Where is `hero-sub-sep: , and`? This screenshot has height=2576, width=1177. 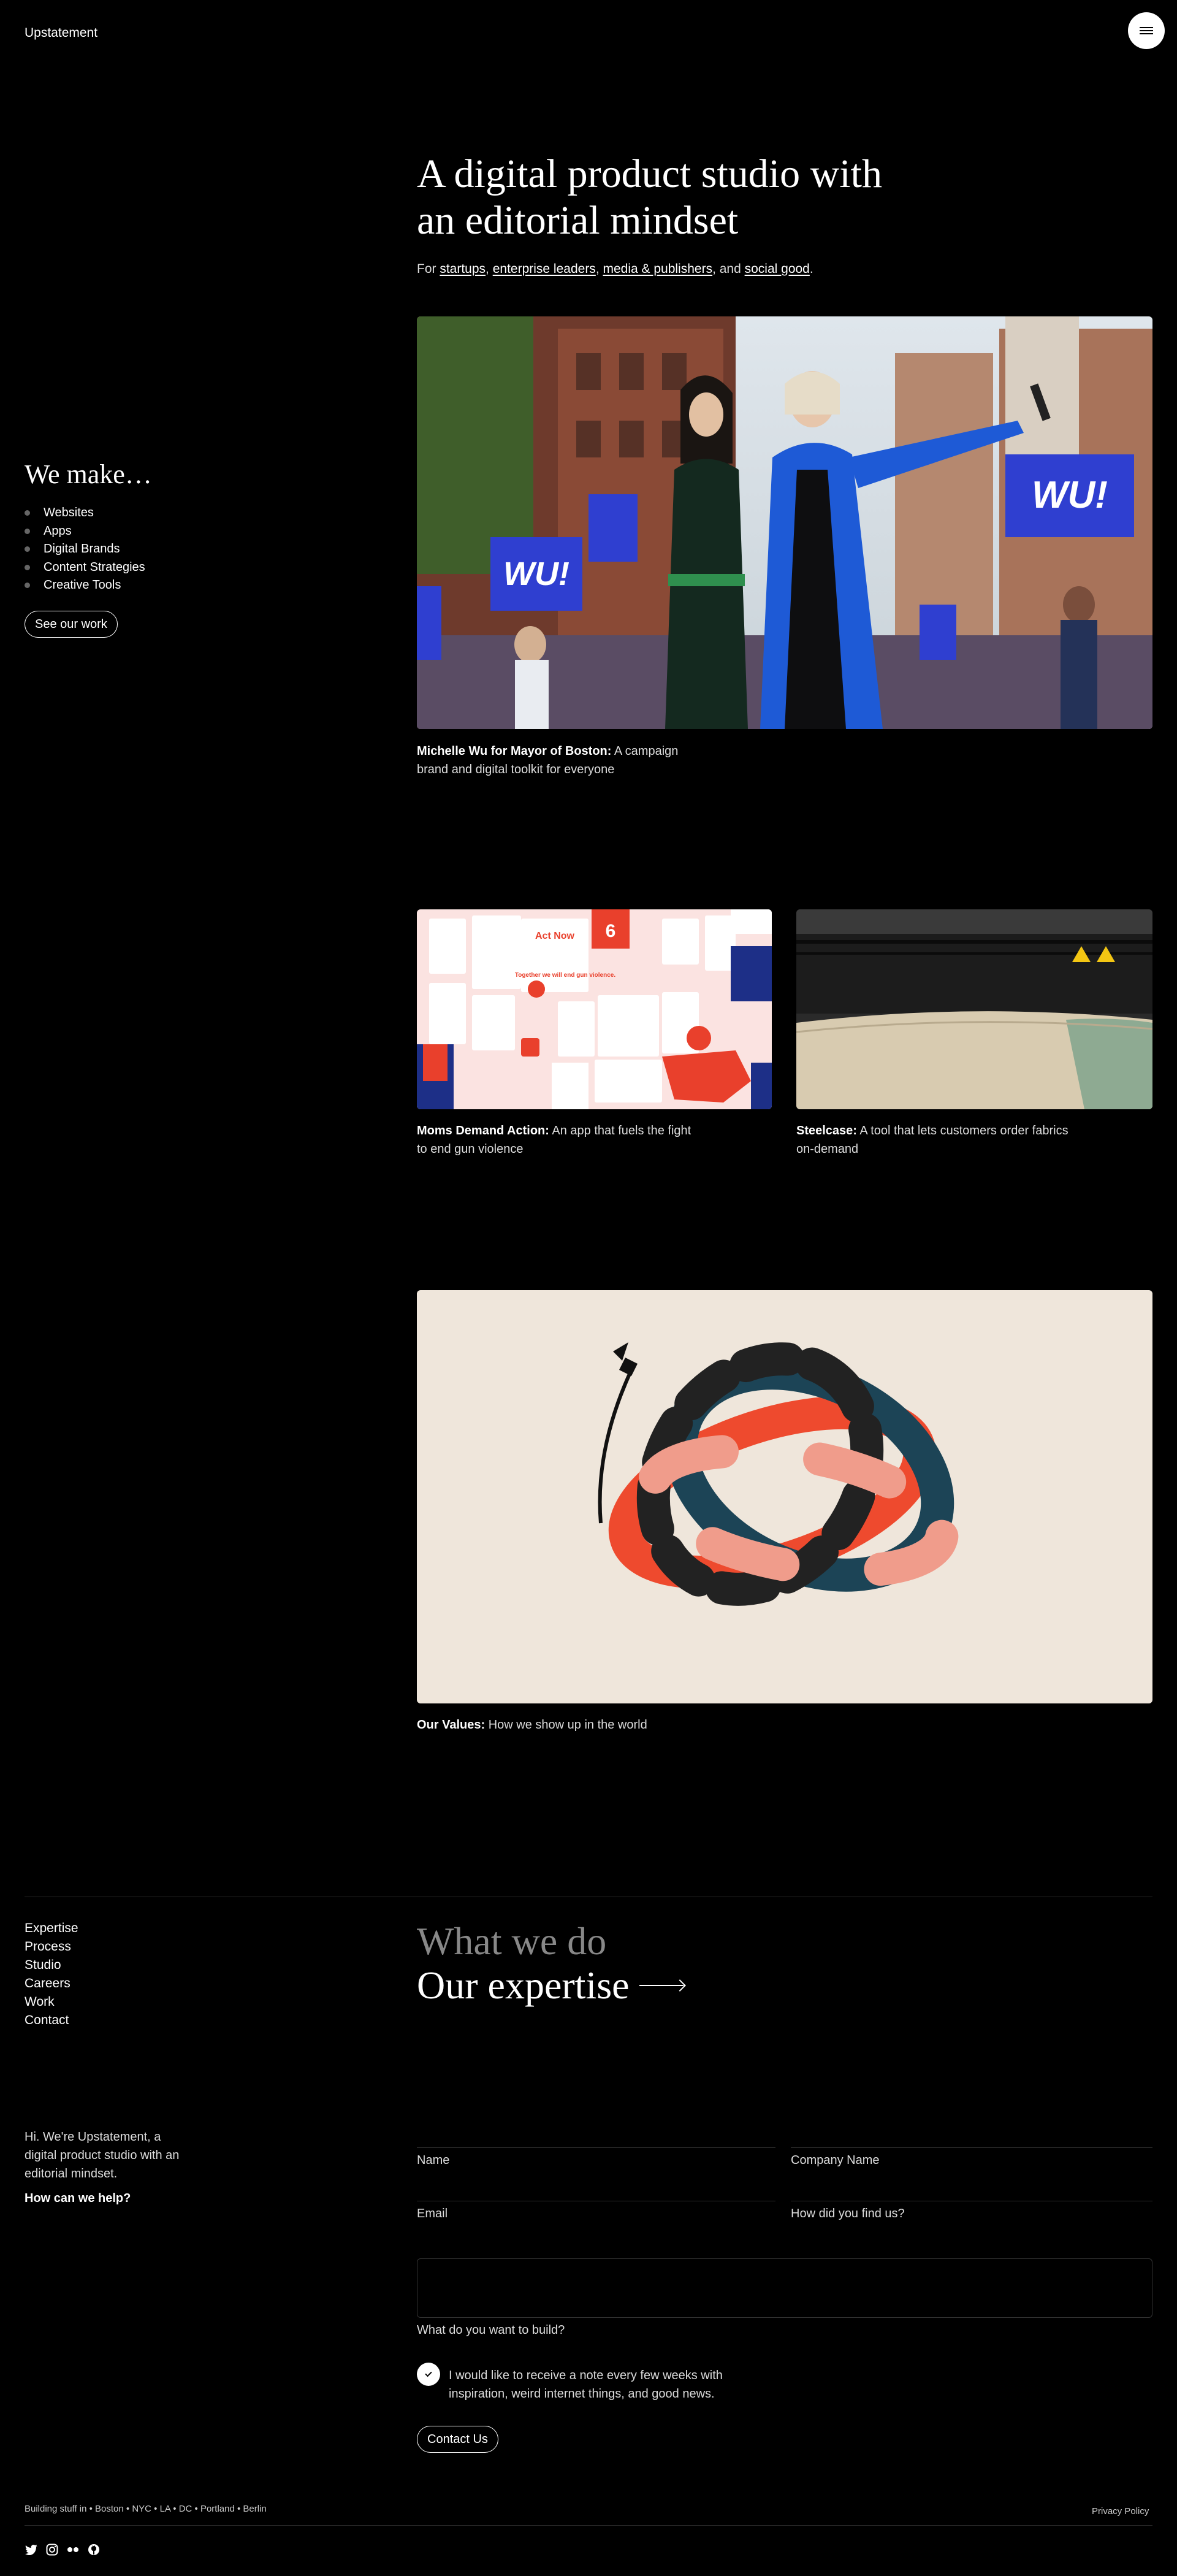 hero-sub-sep: , and is located at coordinates (728, 269).